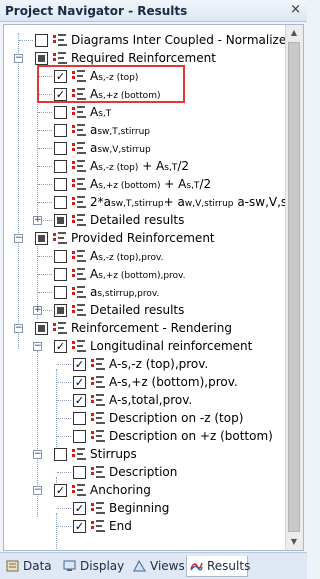 This screenshot has width=320, height=579. Describe the element at coordinates (120, 130) in the screenshot. I see `tree-item-label: asw,T,stirrup` at that location.